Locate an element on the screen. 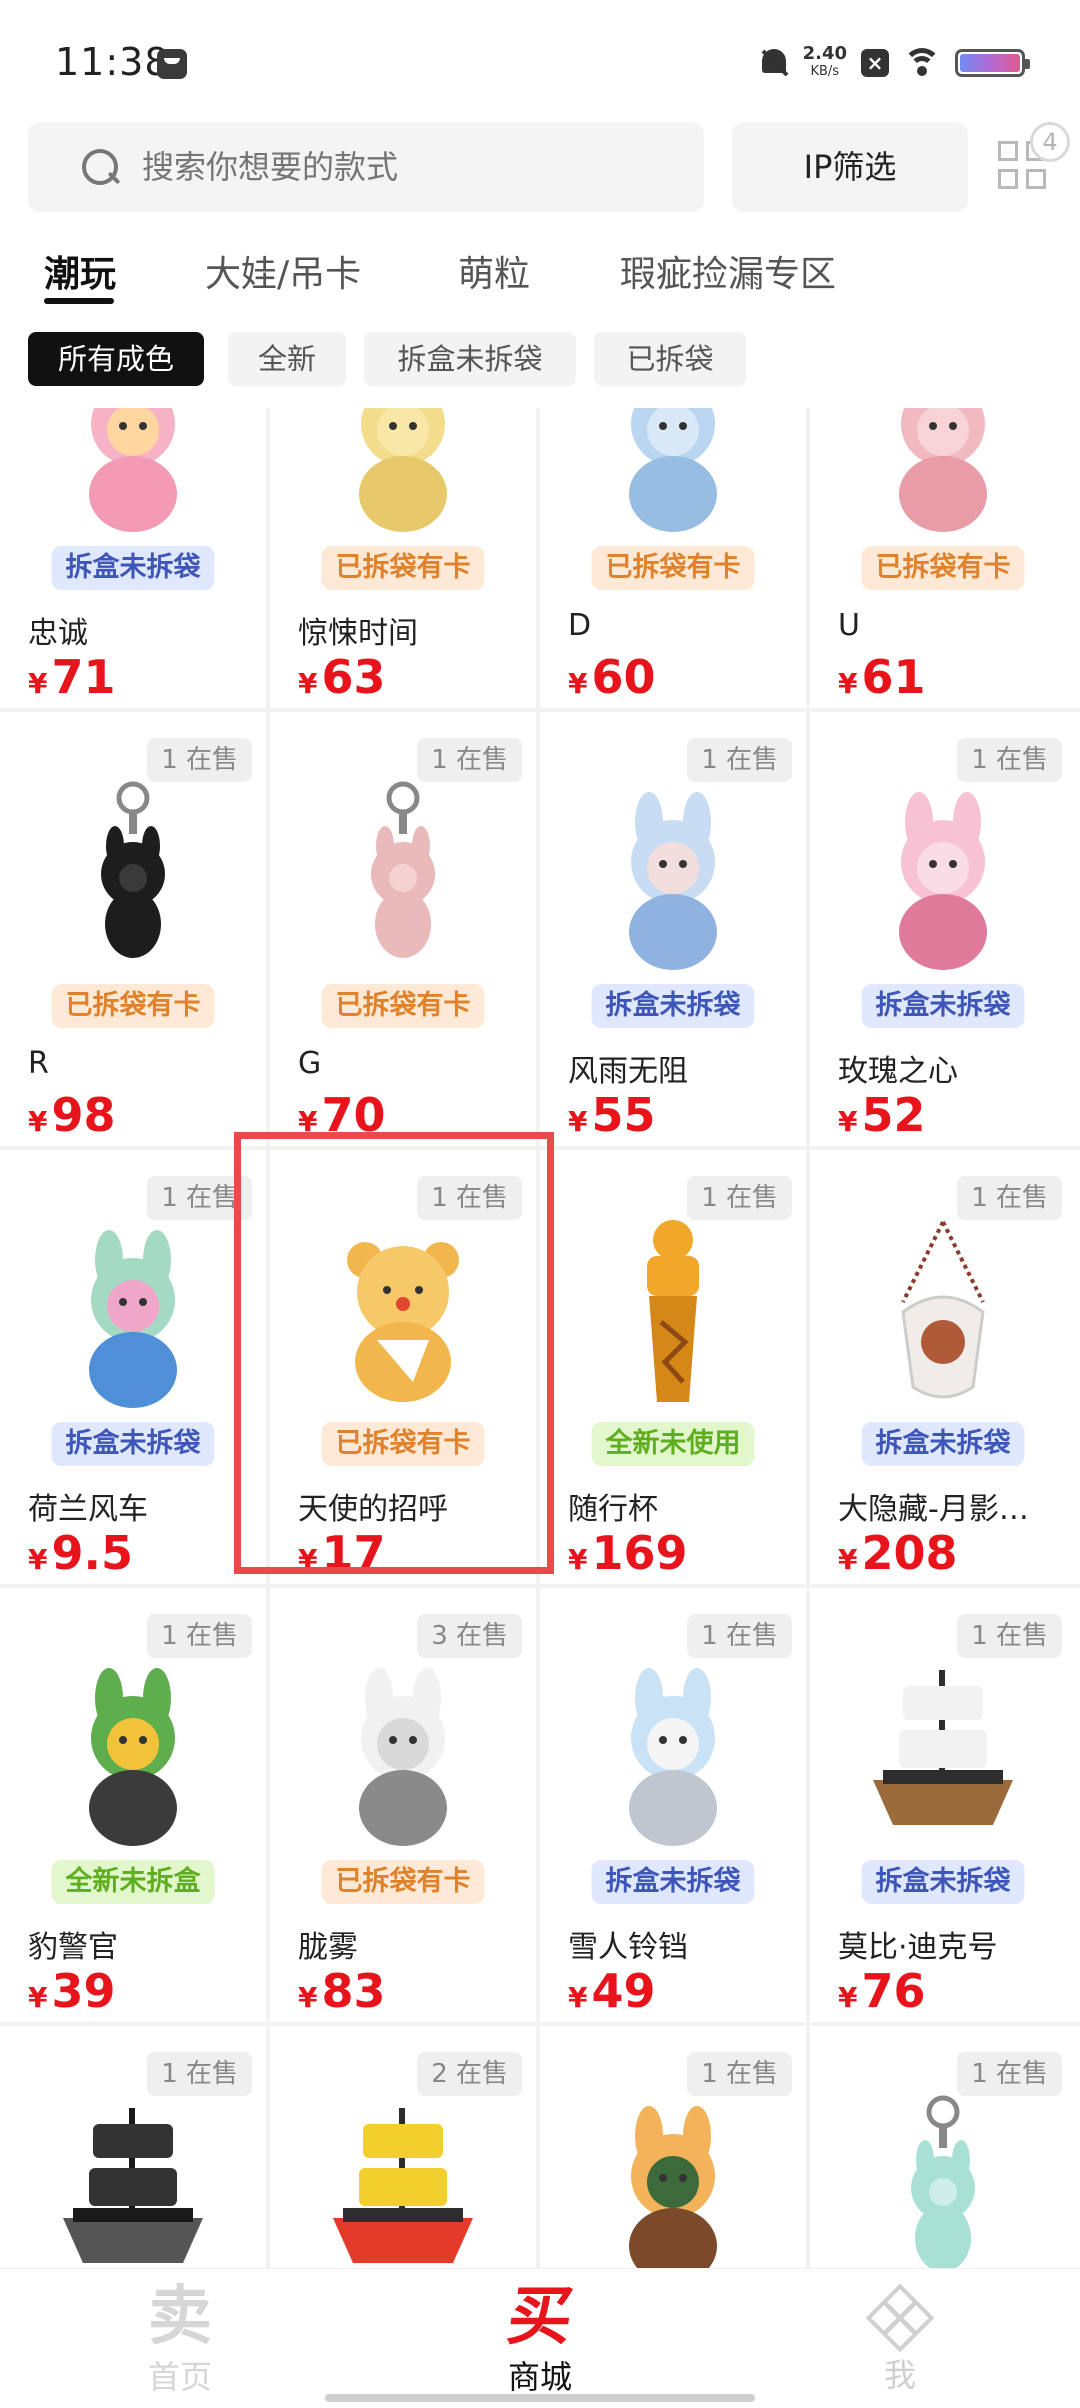 Image resolution: width=1080 pixels, height=2408 pixels. chip-opened-bag: 已拆袋 is located at coordinates (670, 359).